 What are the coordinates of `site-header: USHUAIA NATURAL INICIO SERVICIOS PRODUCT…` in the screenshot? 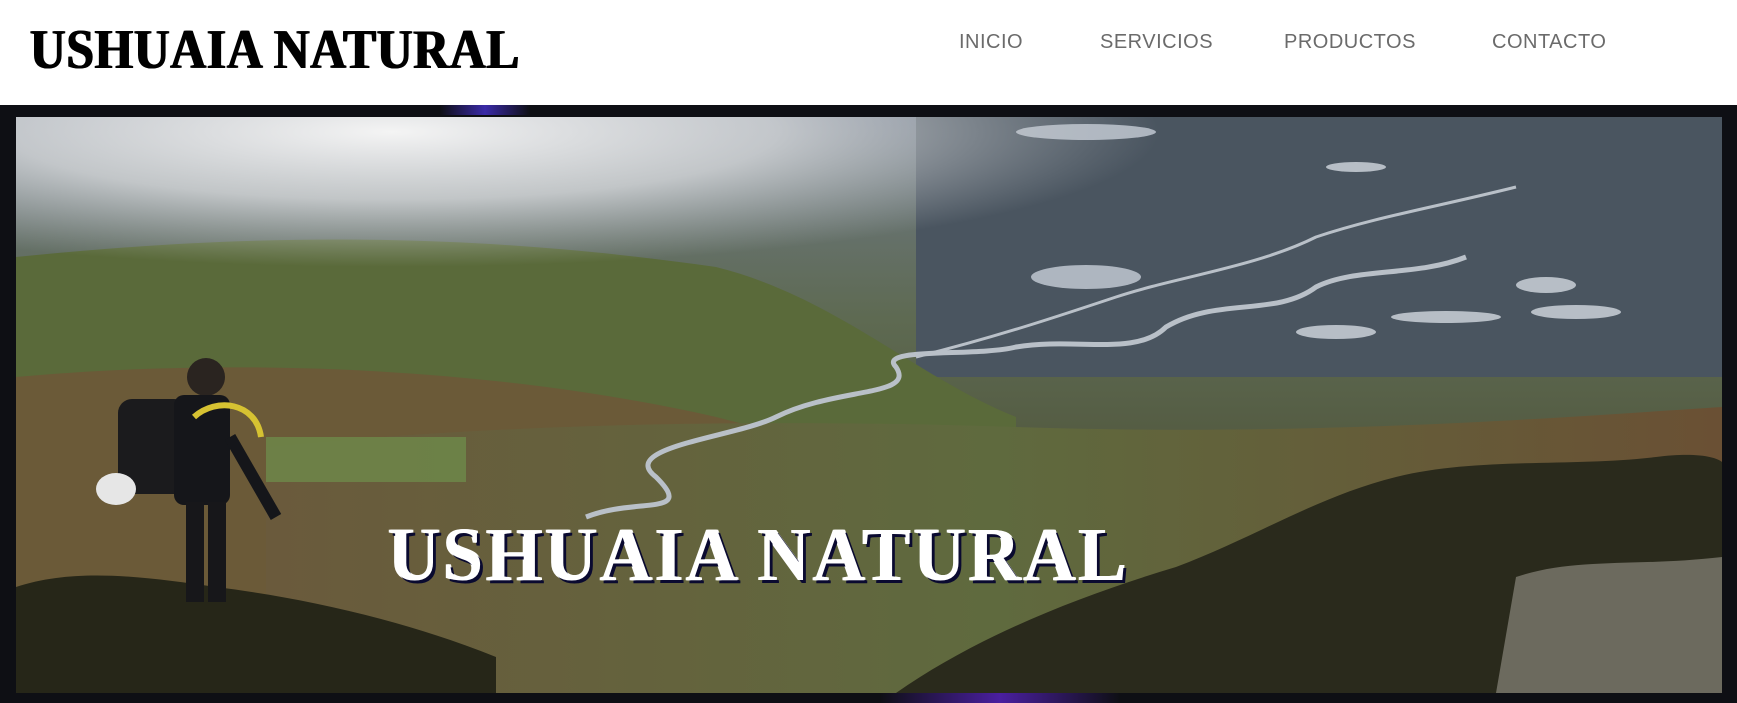 It's located at (868, 52).